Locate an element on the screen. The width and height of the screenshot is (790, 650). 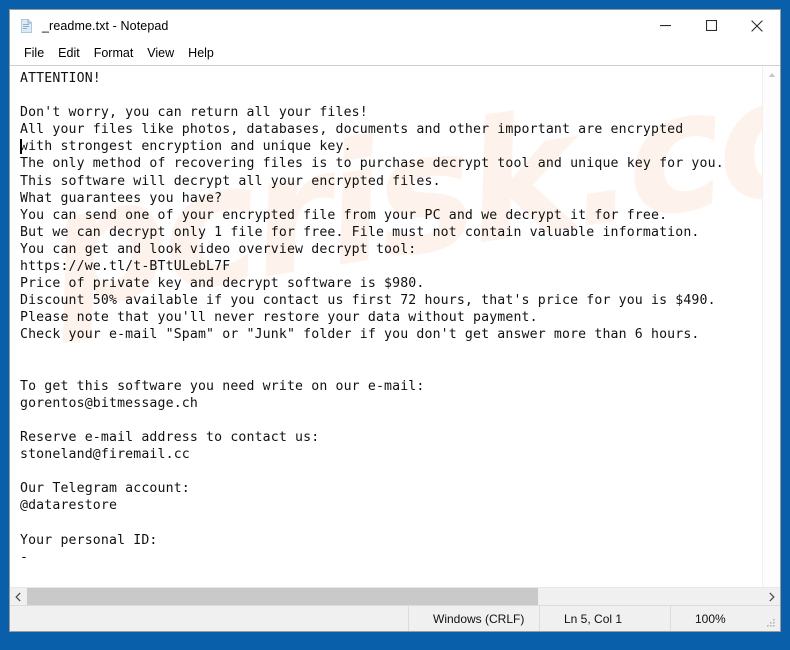
close-icon is located at coordinates (757, 25).